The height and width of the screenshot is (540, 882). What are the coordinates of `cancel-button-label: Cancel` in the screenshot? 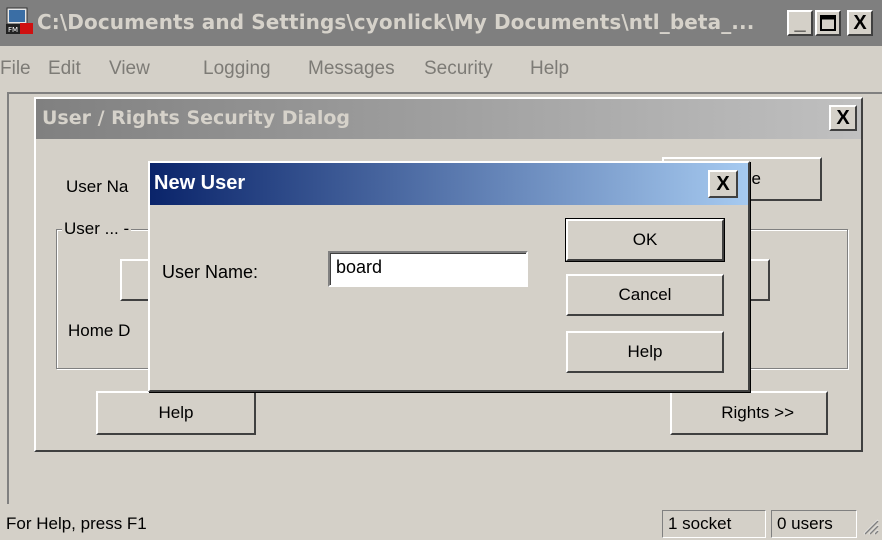 It's located at (645, 294).